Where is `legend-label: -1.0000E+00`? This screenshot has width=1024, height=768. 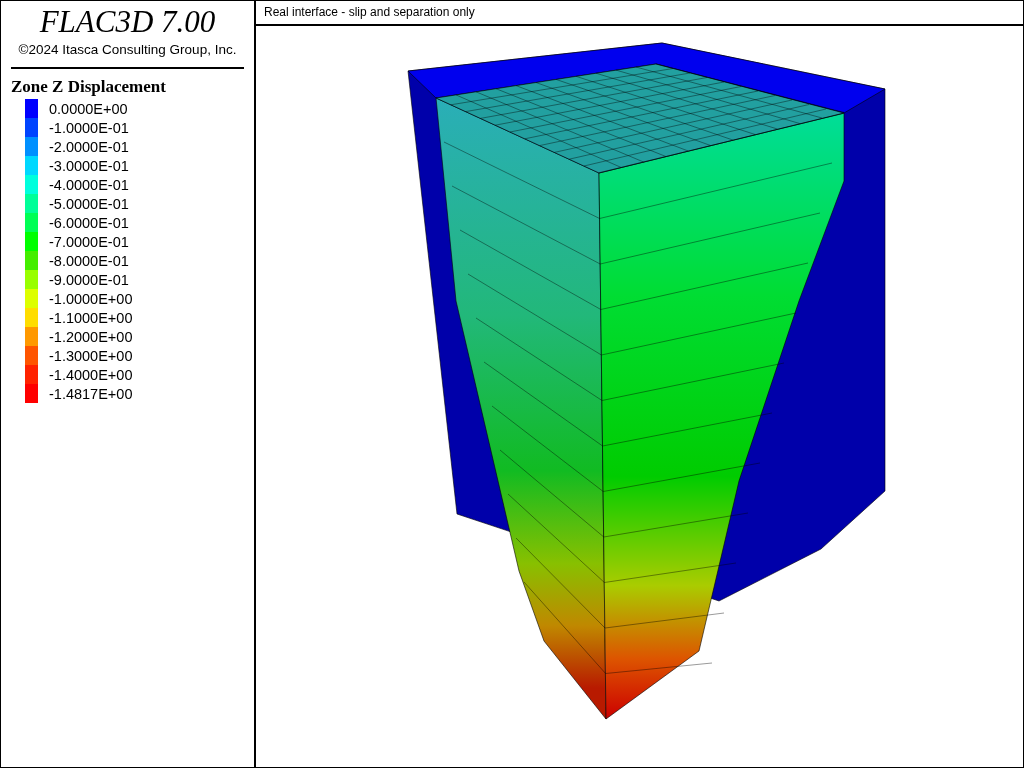
legend-label: -1.0000E+00 is located at coordinates (91, 298).